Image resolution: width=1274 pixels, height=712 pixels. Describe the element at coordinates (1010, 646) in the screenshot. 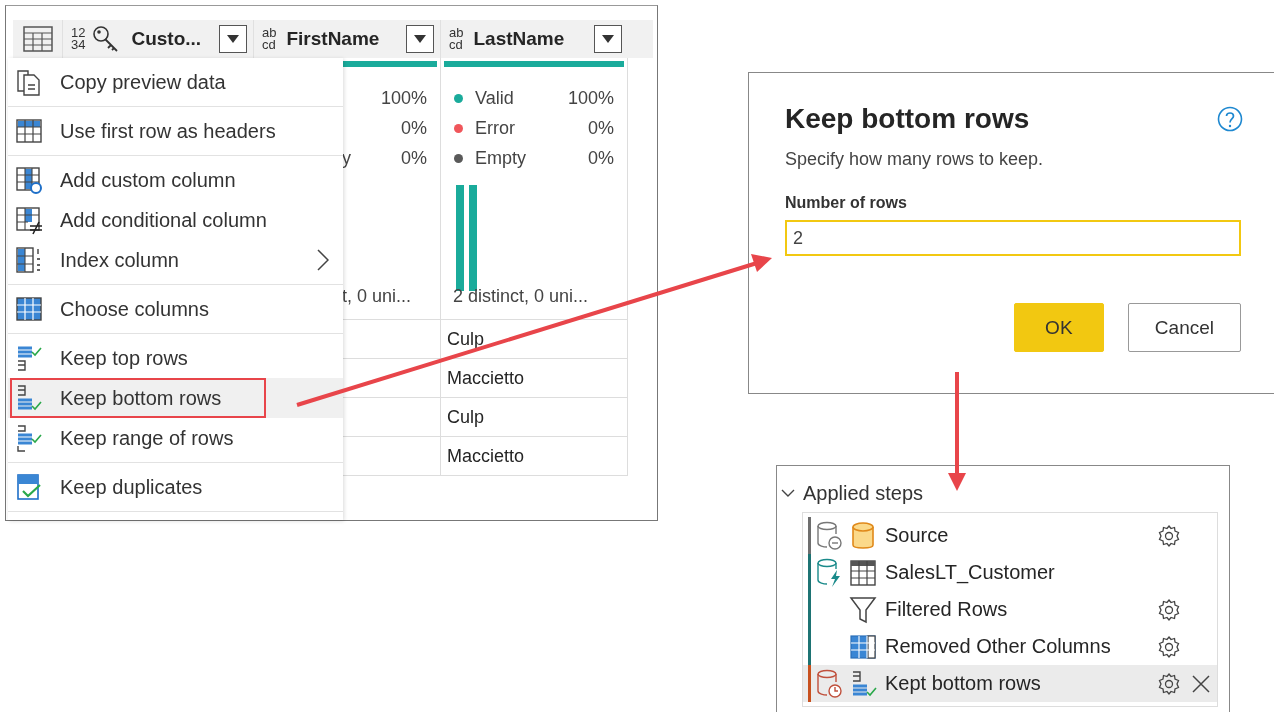

I see `step-item: Removed Other Columns` at that location.